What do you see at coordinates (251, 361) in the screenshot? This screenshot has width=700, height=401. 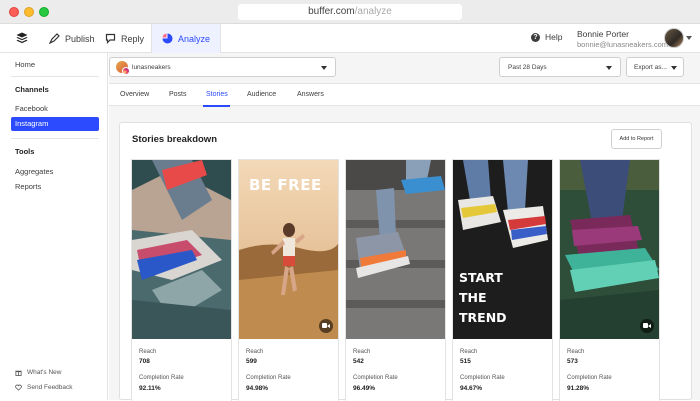 I see `reach-value: 599` at bounding box center [251, 361].